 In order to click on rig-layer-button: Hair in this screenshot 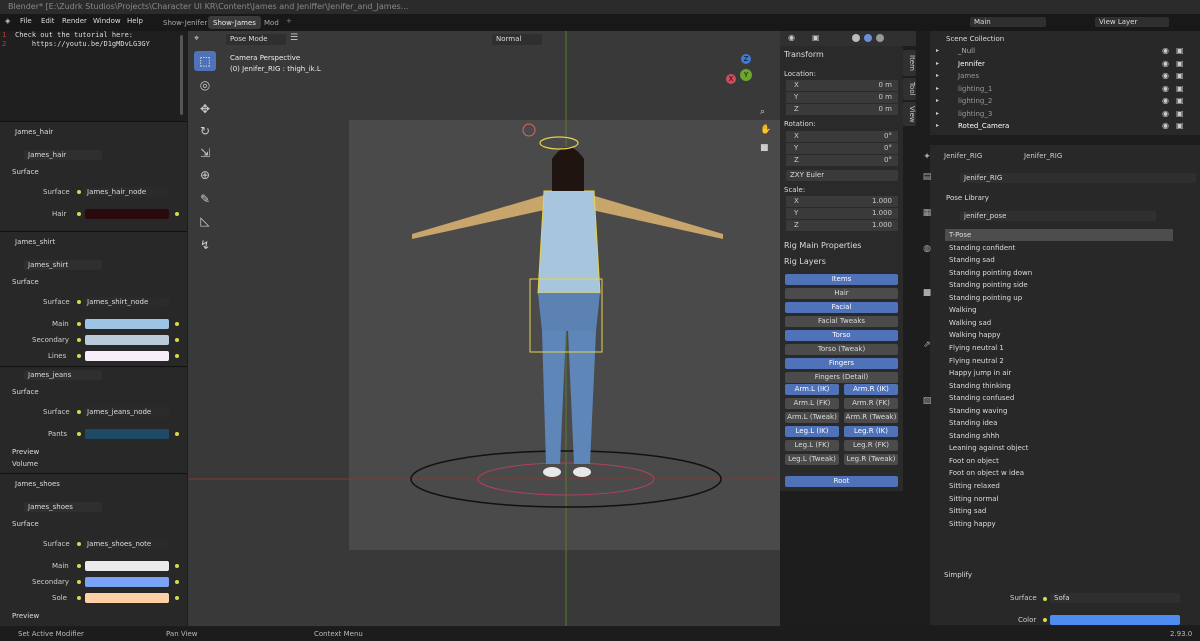, I will do `click(841, 293)`.